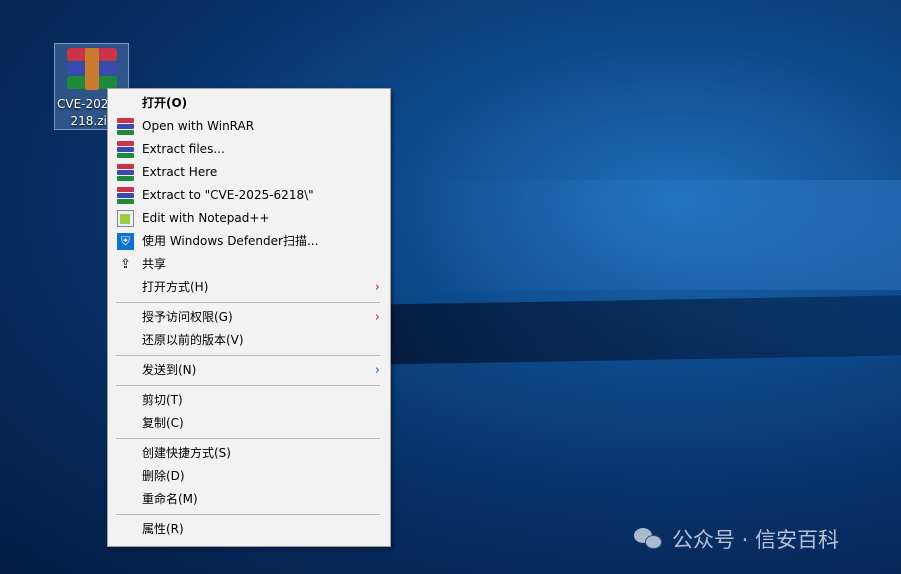  What do you see at coordinates (249, 218) in the screenshot?
I see `menu-item-edit-notepad: Edit with Notepad++` at bounding box center [249, 218].